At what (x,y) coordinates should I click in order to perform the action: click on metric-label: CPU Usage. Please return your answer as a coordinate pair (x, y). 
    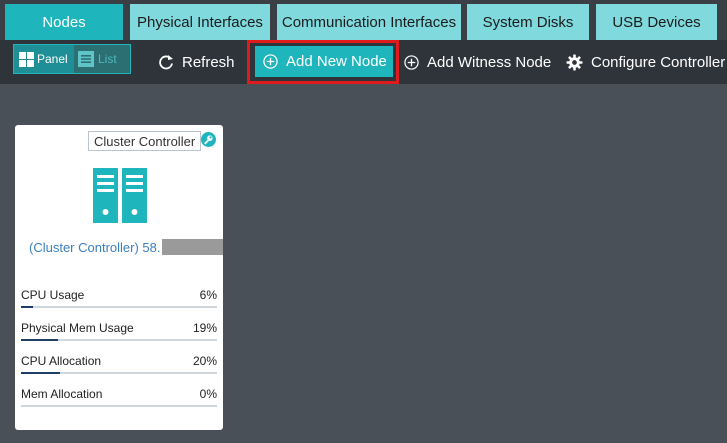
    Looking at the image, I should click on (53, 295).